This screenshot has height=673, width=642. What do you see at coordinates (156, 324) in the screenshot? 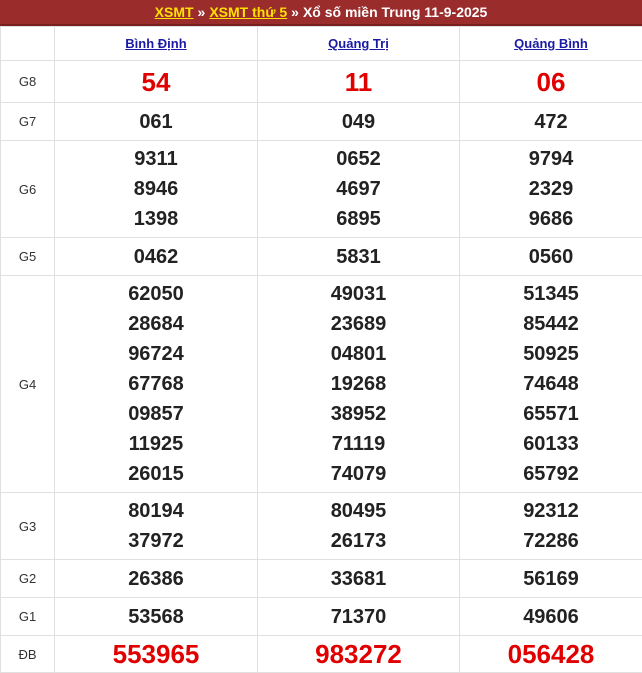
I see `prize-number: 28684` at bounding box center [156, 324].